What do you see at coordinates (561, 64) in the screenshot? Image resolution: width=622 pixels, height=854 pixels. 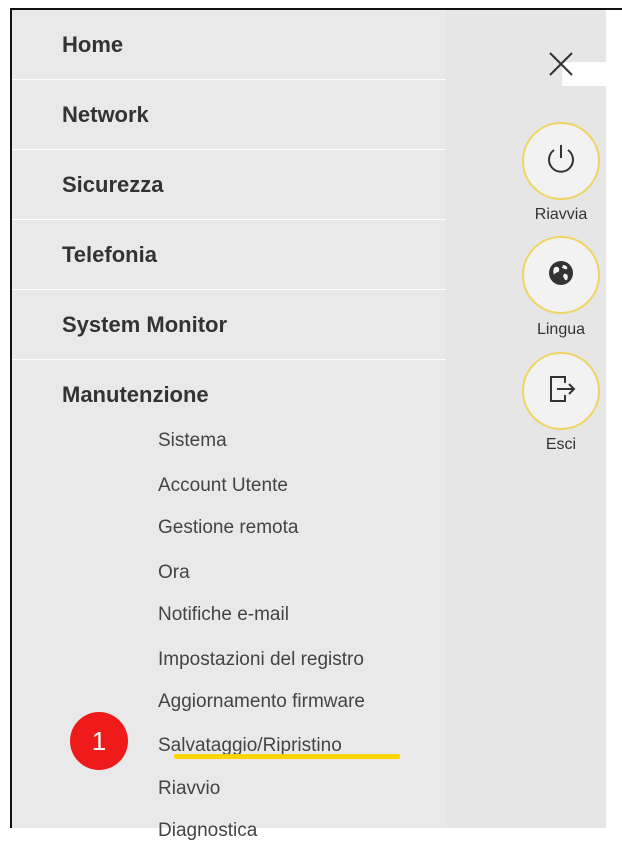 I see `close-icon` at bounding box center [561, 64].